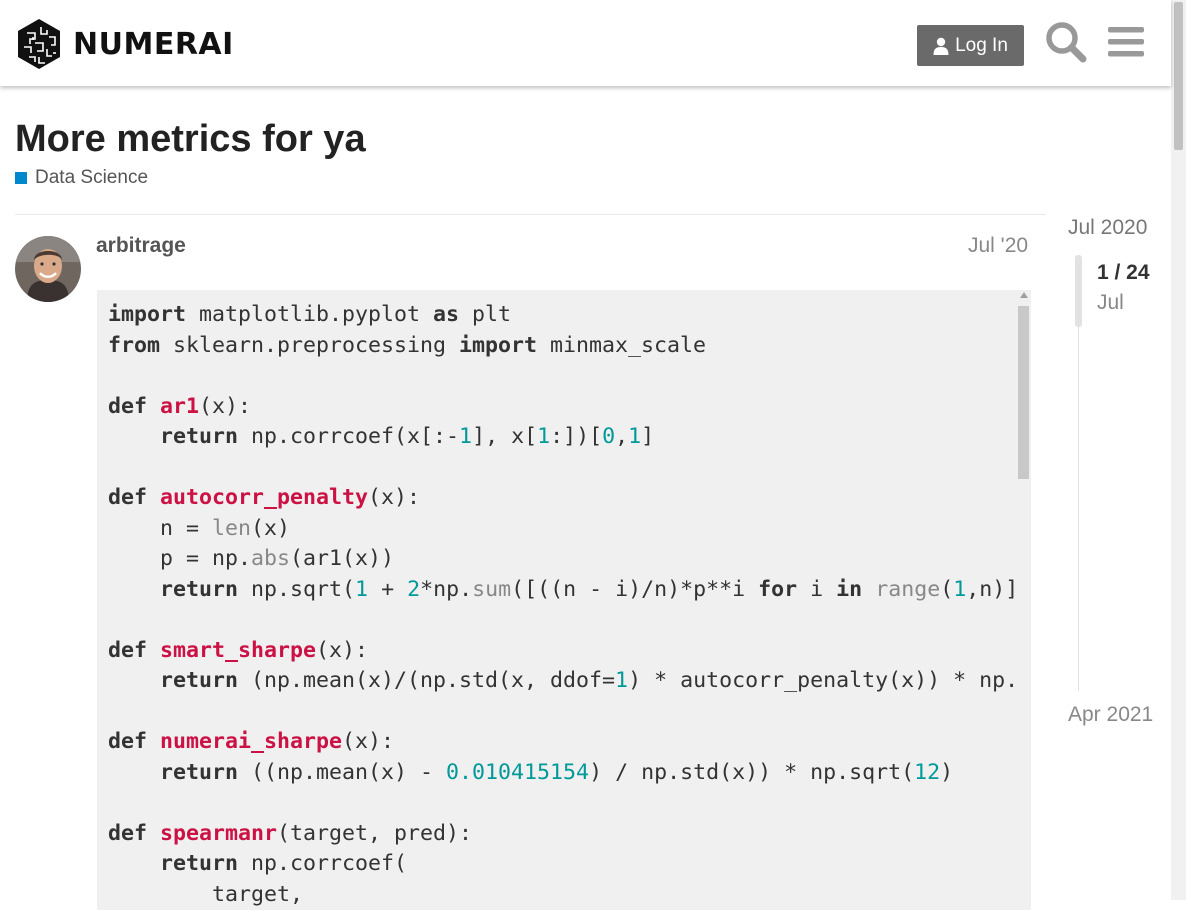  Describe the element at coordinates (1126, 42) in the screenshot. I see `hamburger-menu-icon` at that location.